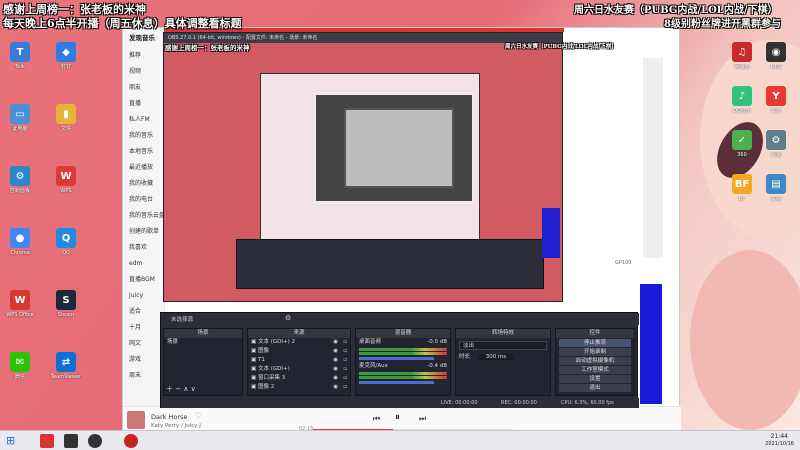 Image resolution: width=800 pixels, height=450 pixels. Describe the element at coordinates (181, 389) in the screenshot. I see `scene-add-icon: ＋ − ∧ ∨` at that location.